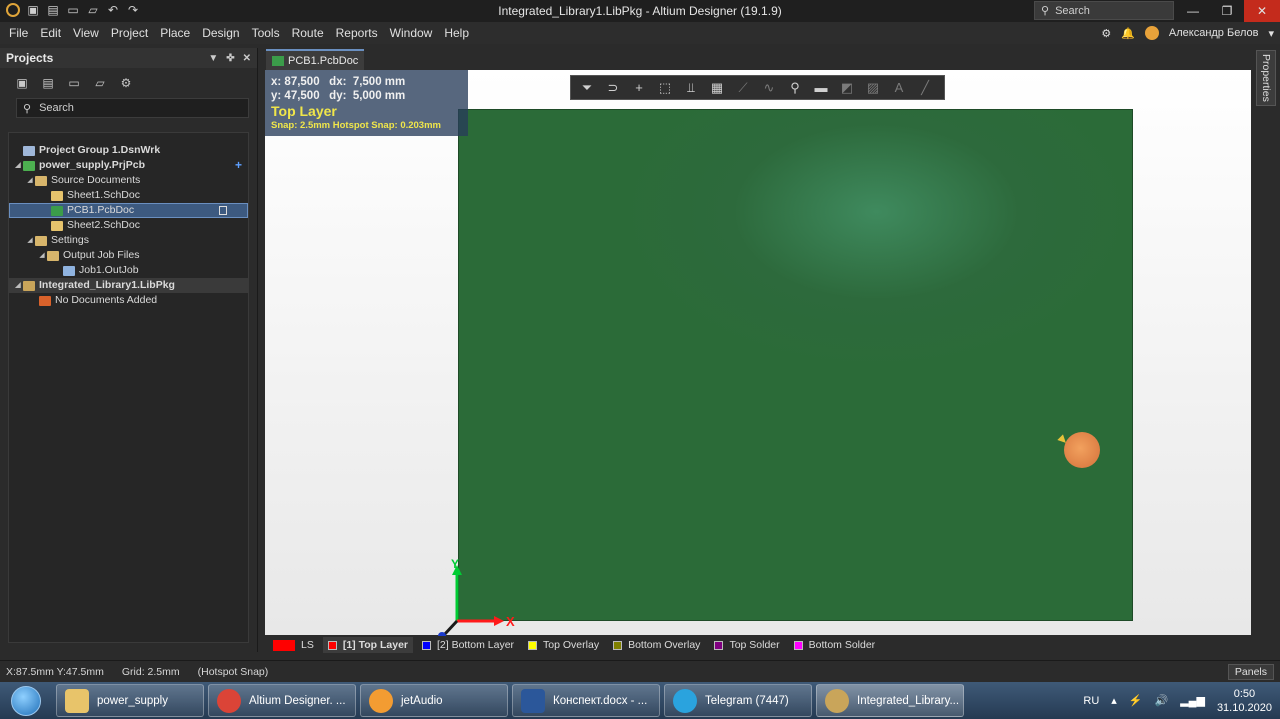 This screenshot has width=1280, height=719. I want to click on layer-tab-bottom-overlay: Bottom Overlay, so click(656, 645).